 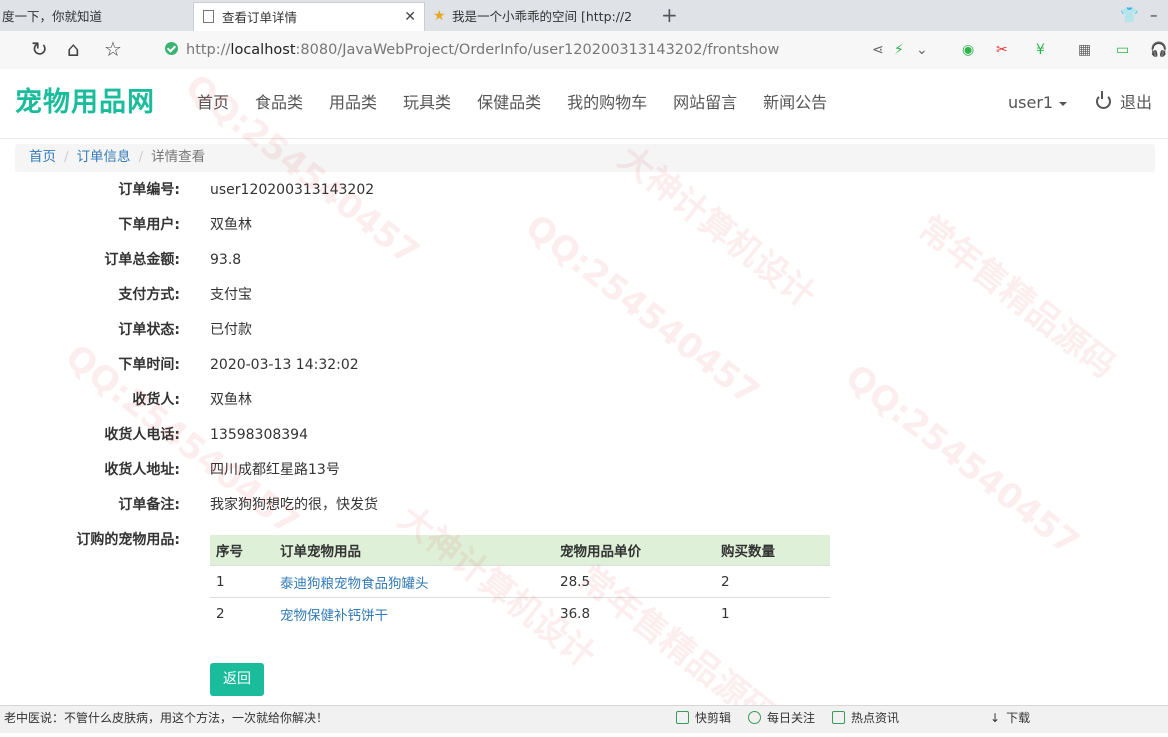 I want to click on field-order-time: 下单时间: 2020-03-13 14:32:02, so click(x=584, y=365).